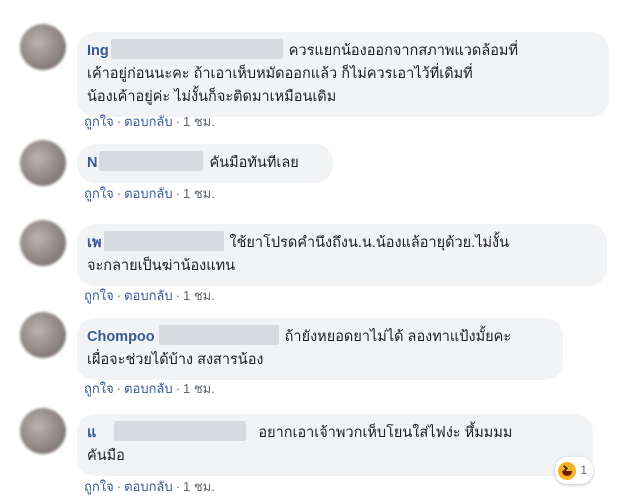 The image size is (623, 502). I want to click on reaction-summary: 1, so click(574, 470).